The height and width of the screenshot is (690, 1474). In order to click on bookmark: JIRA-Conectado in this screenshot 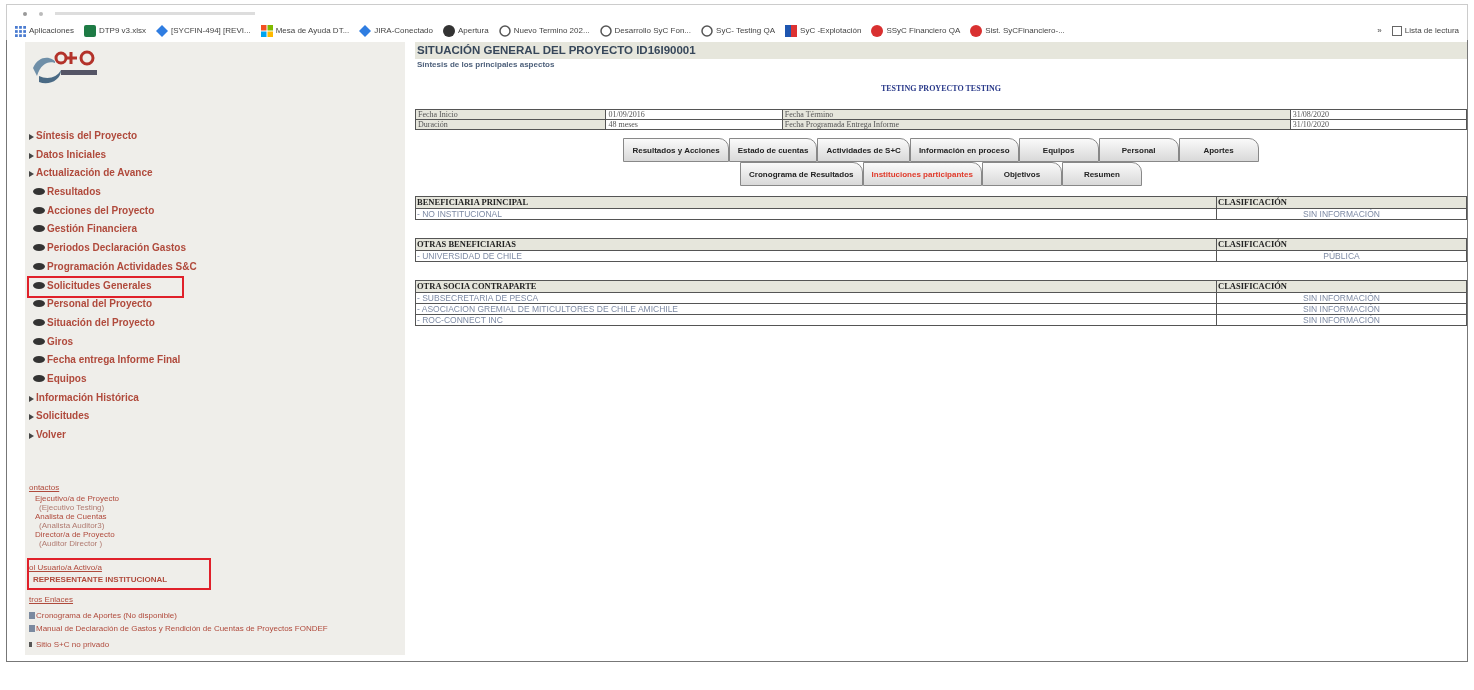, I will do `click(396, 31)`.